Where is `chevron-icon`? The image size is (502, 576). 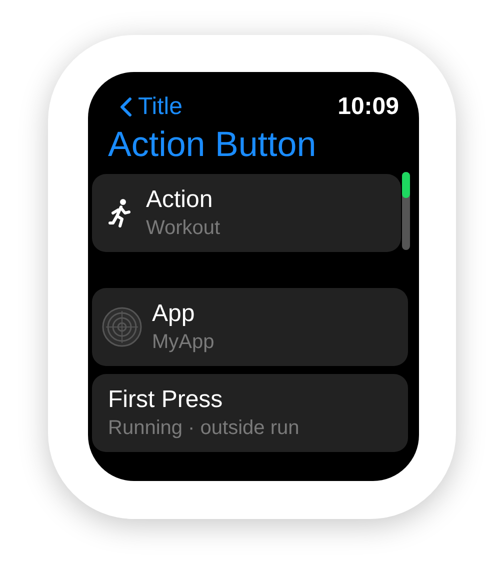 chevron-icon is located at coordinates (126, 107).